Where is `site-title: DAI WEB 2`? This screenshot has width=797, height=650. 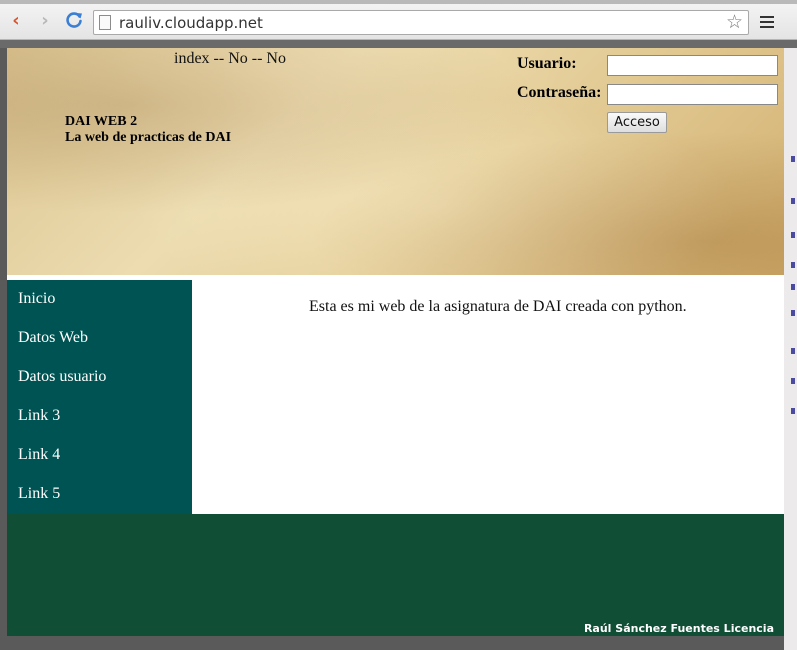 site-title: DAI WEB 2 is located at coordinates (101, 121).